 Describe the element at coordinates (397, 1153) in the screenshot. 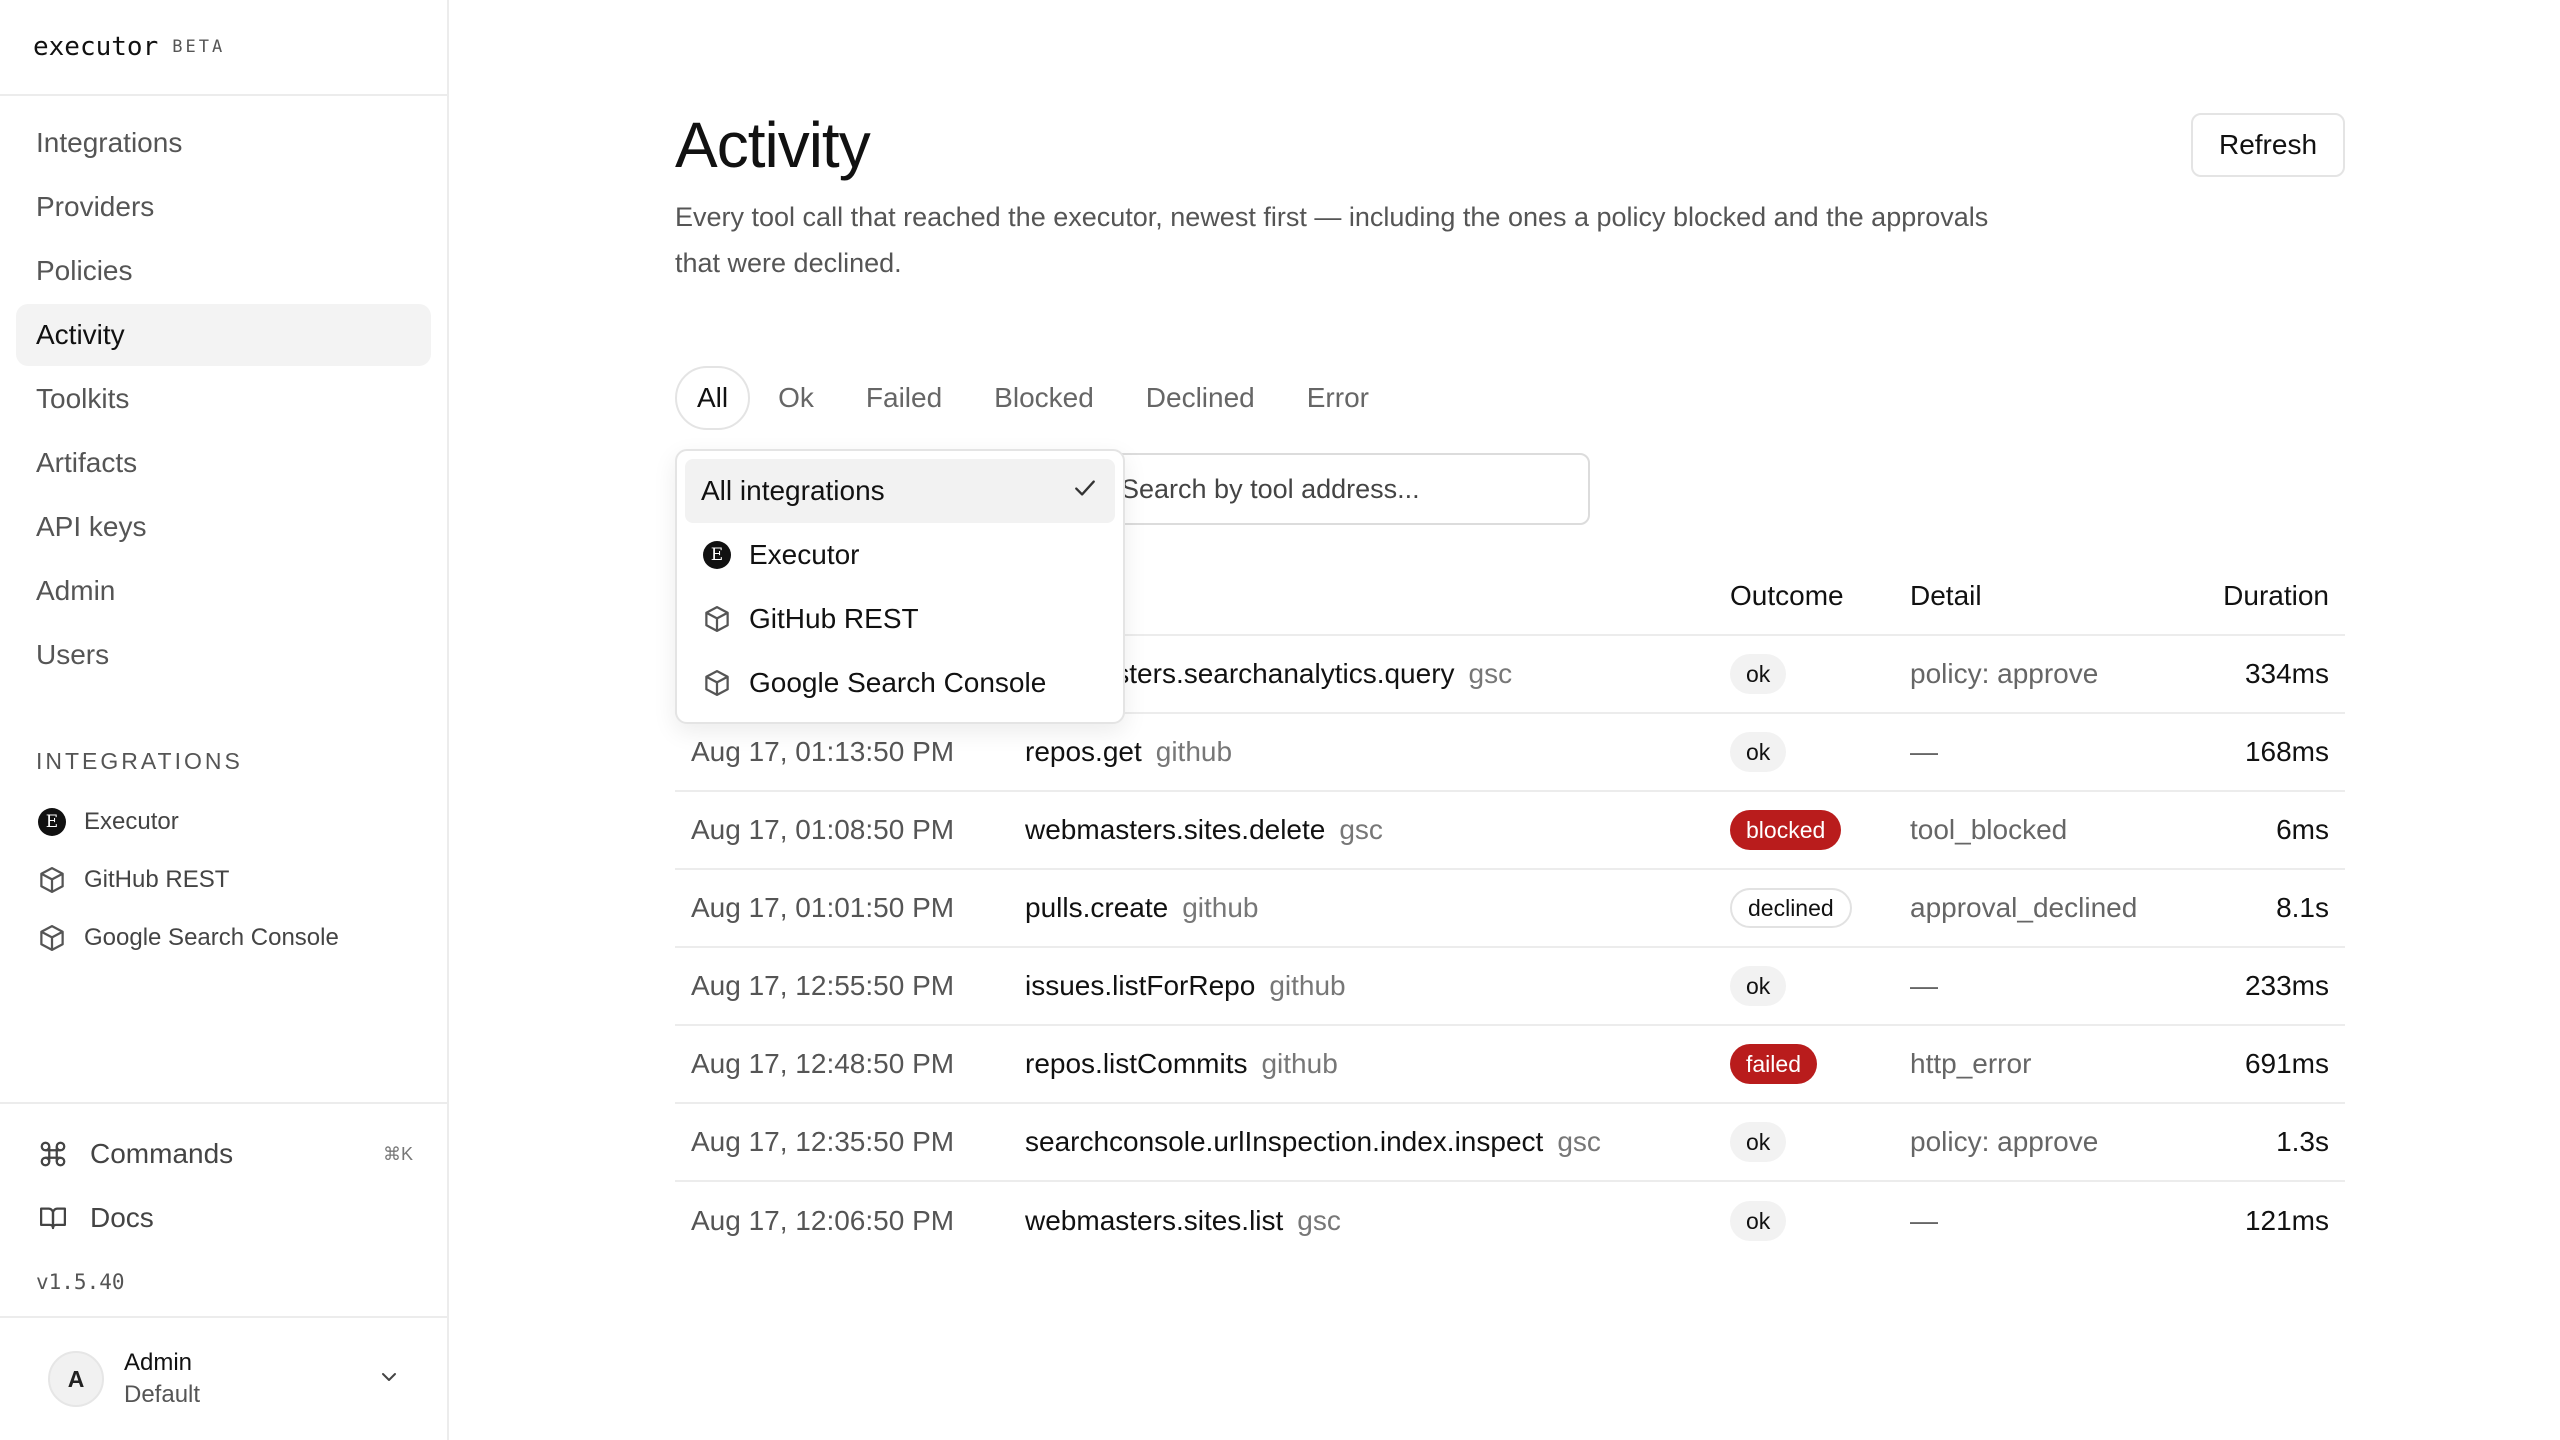

I see `commands-shortcut: ⌘K` at that location.